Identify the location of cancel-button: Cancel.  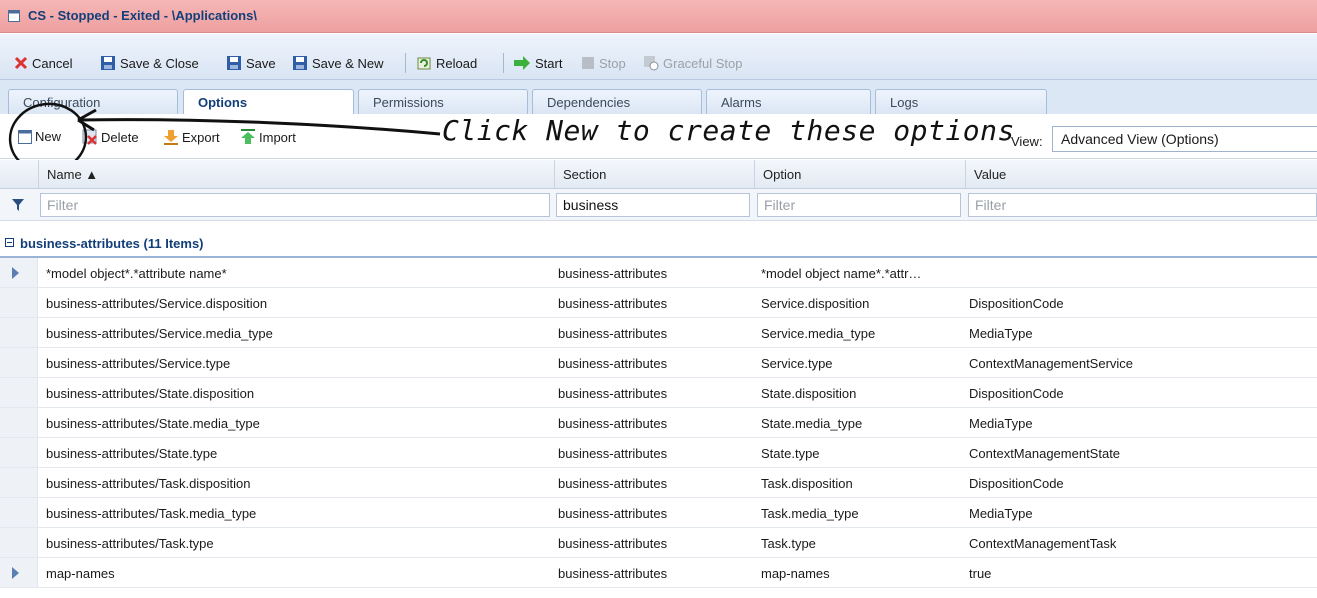
(43, 63).